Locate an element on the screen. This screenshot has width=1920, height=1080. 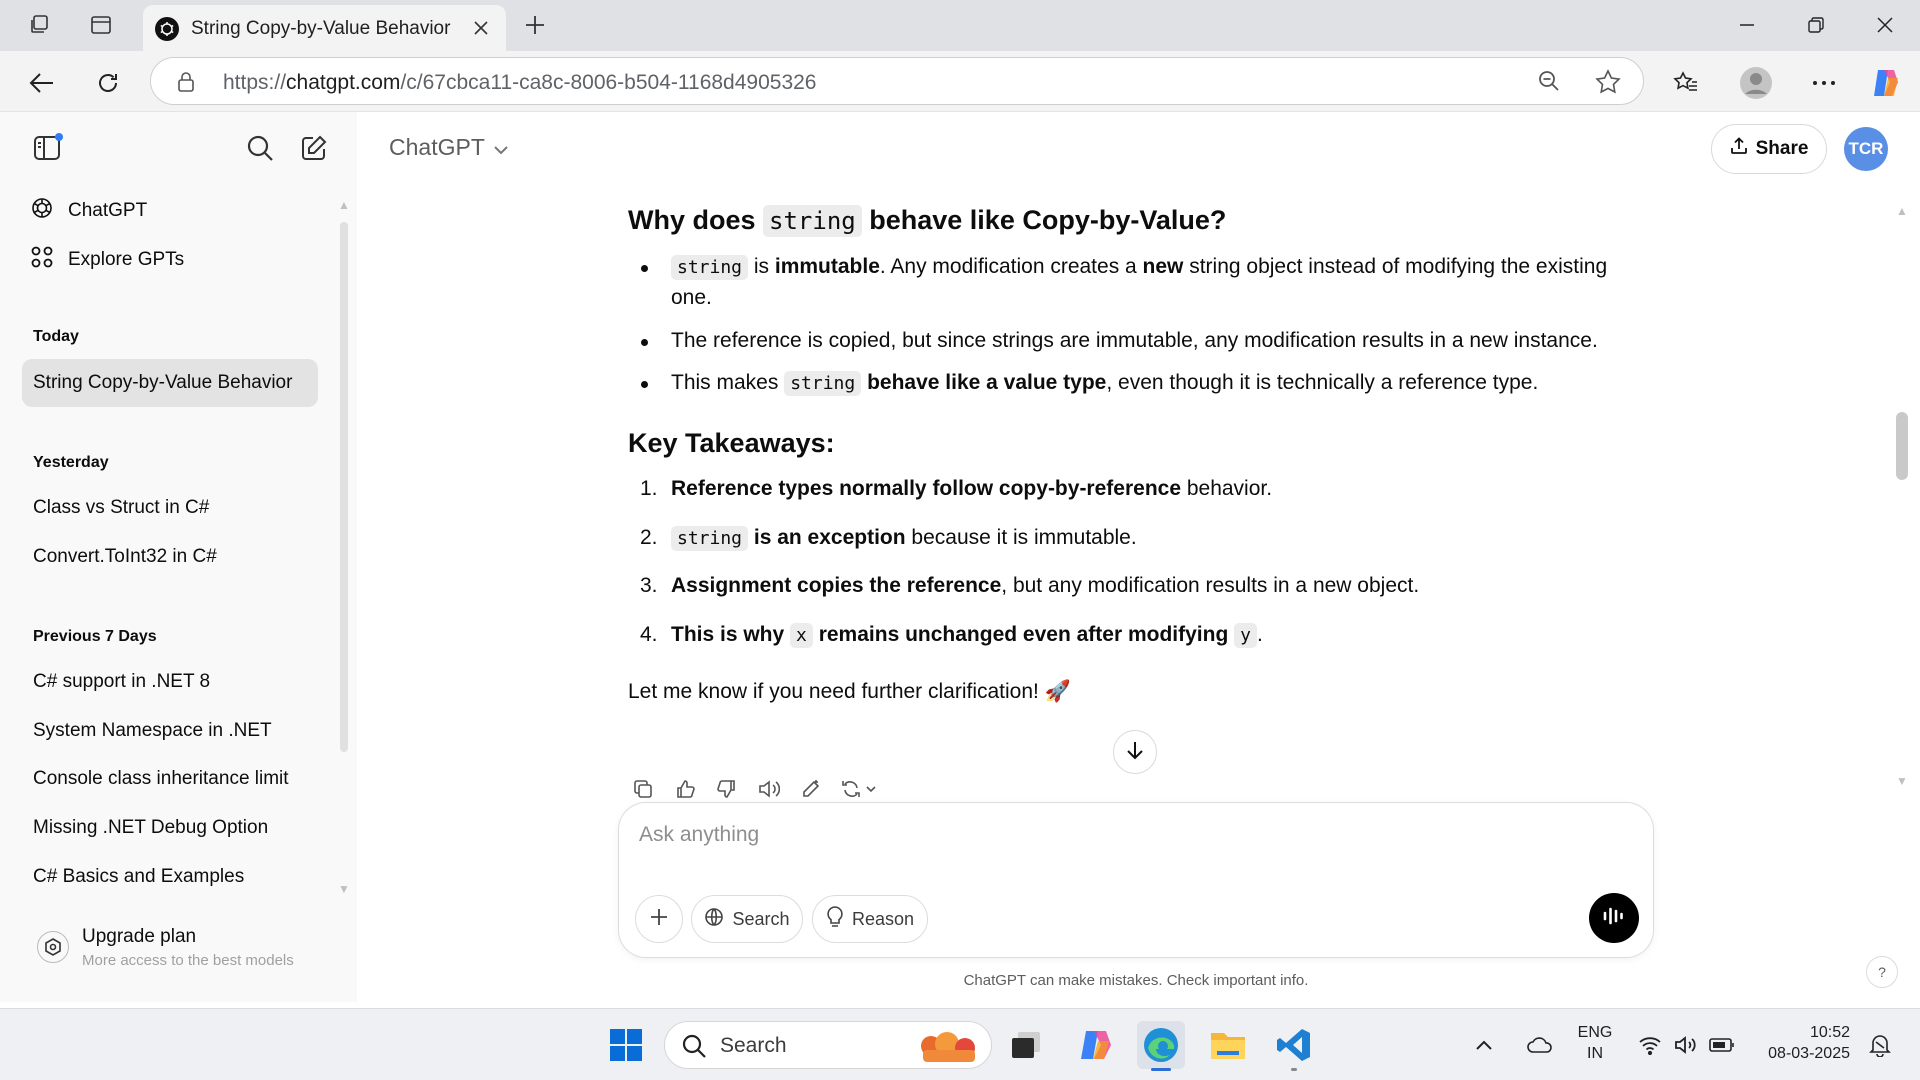
sidebar-scrollbar is located at coordinates (344, 487).